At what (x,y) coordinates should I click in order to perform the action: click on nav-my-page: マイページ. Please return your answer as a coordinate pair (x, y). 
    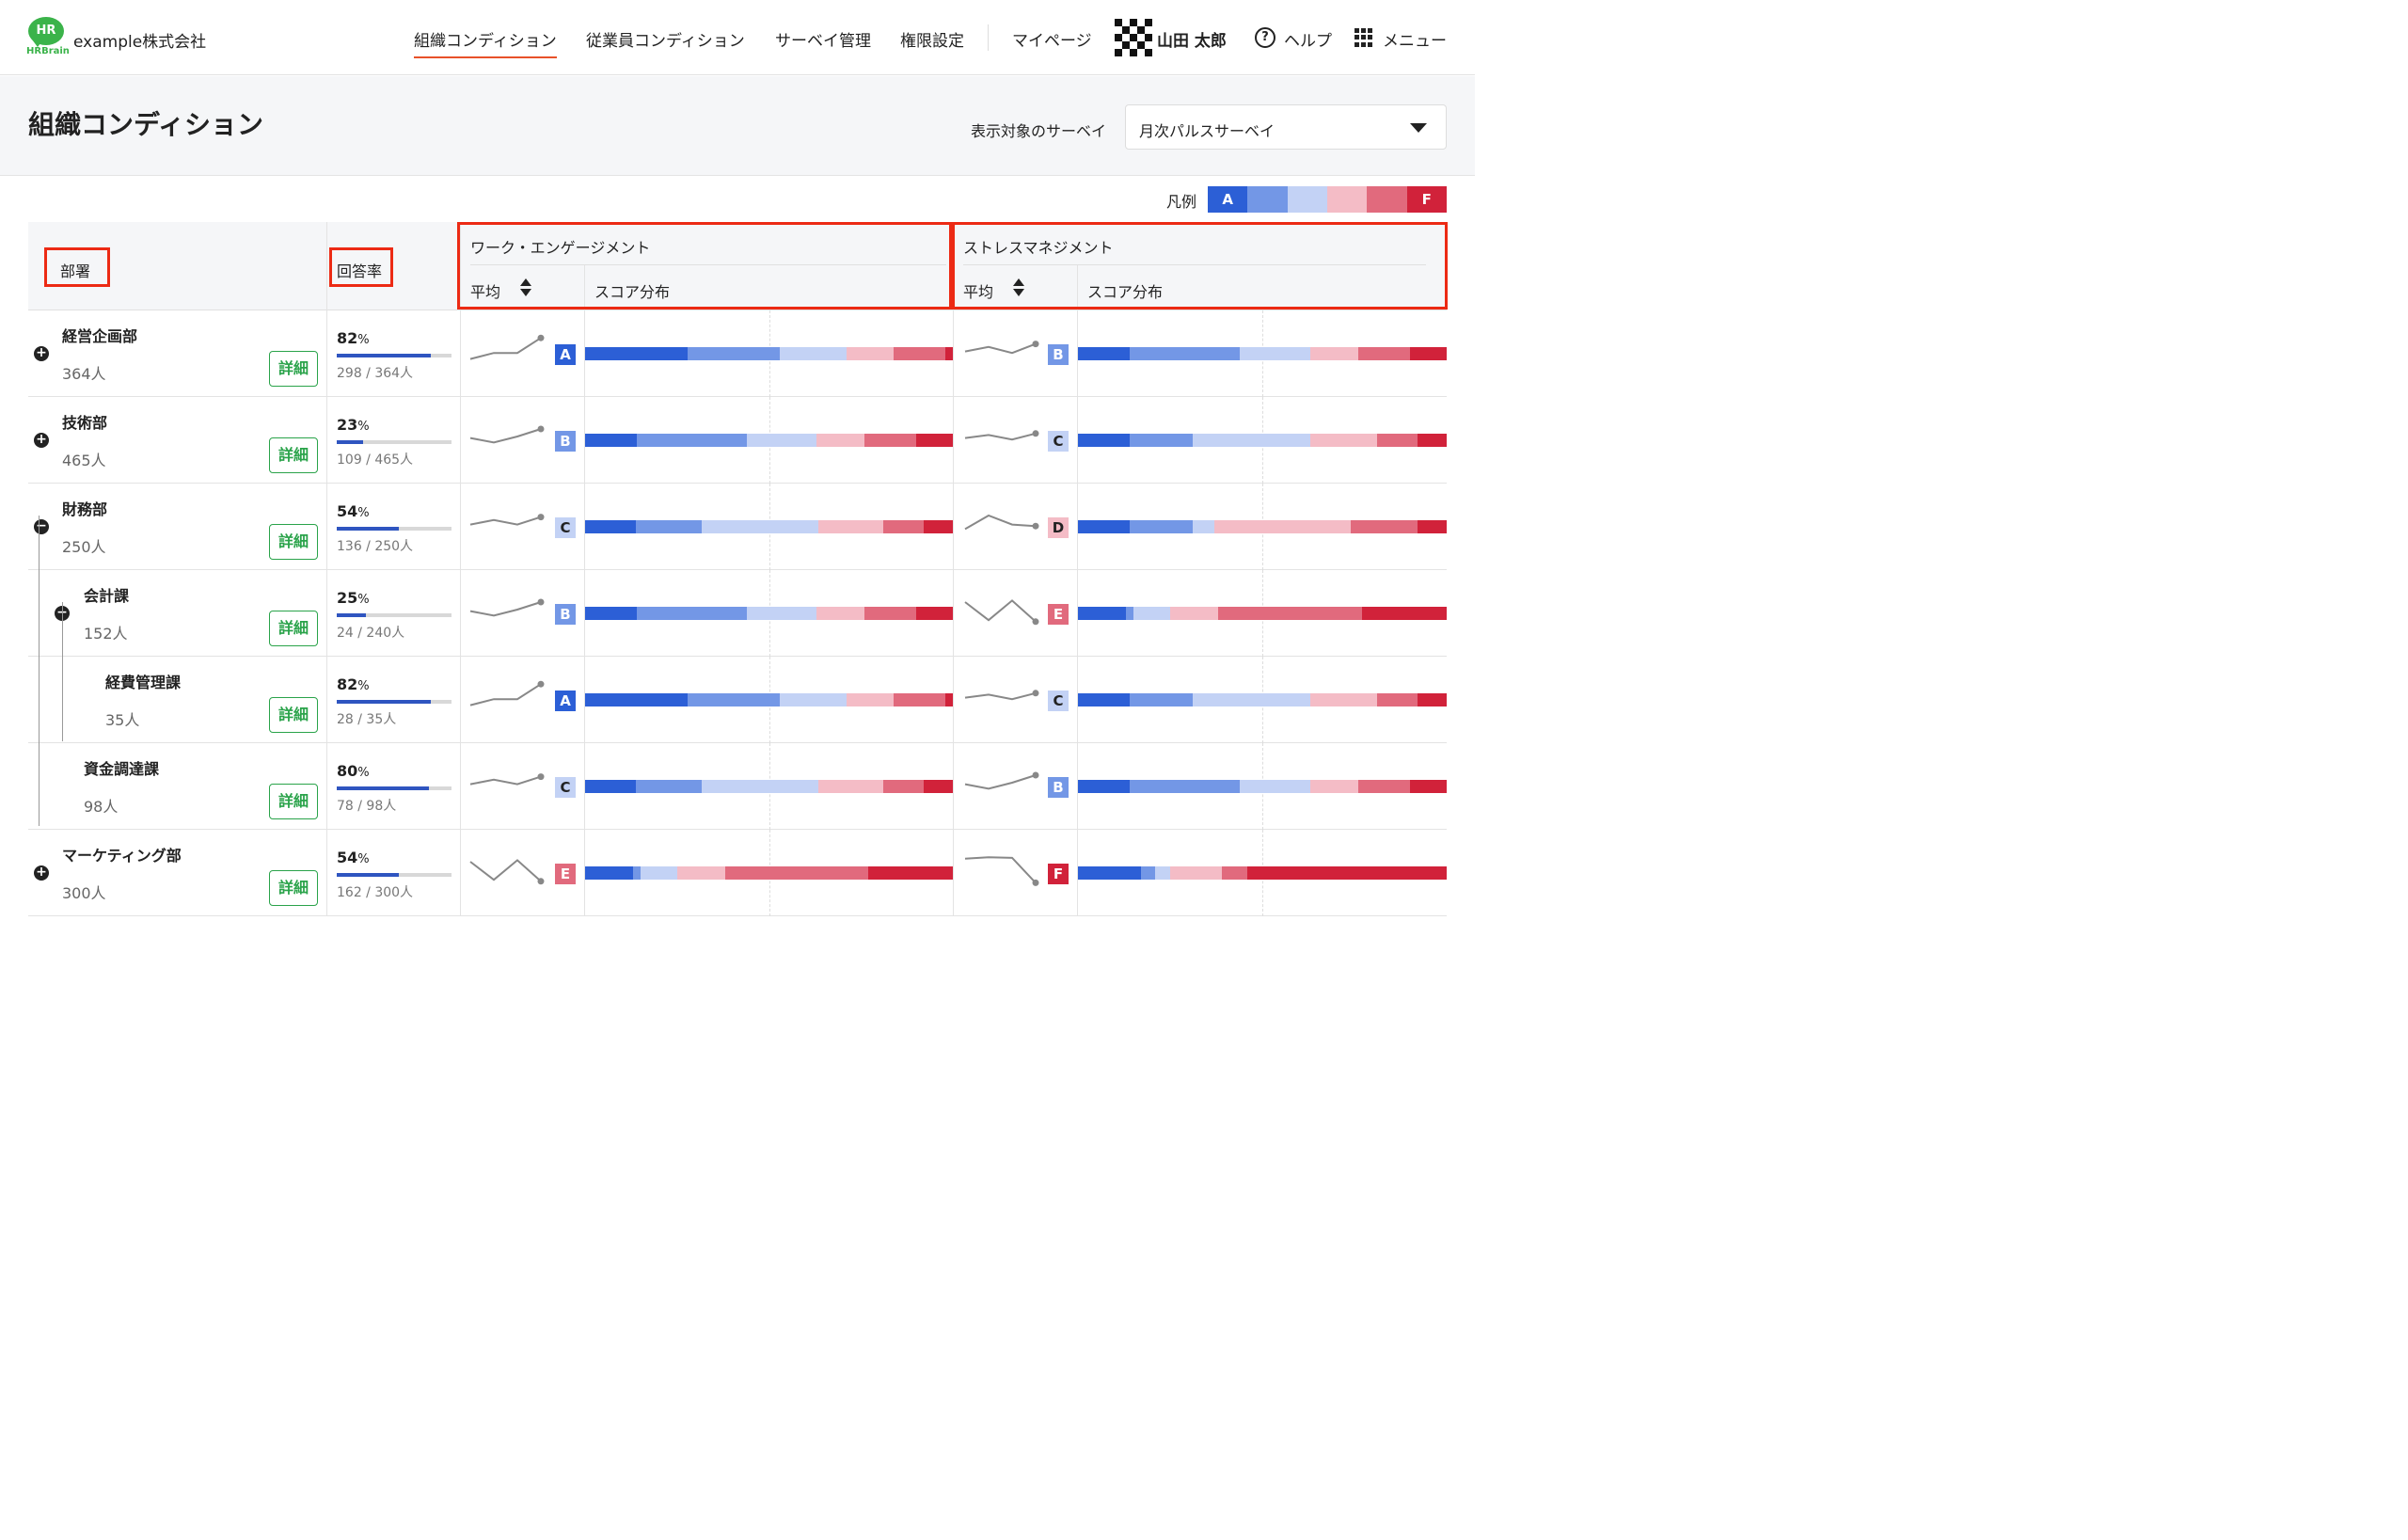
    Looking at the image, I should click on (1052, 39).